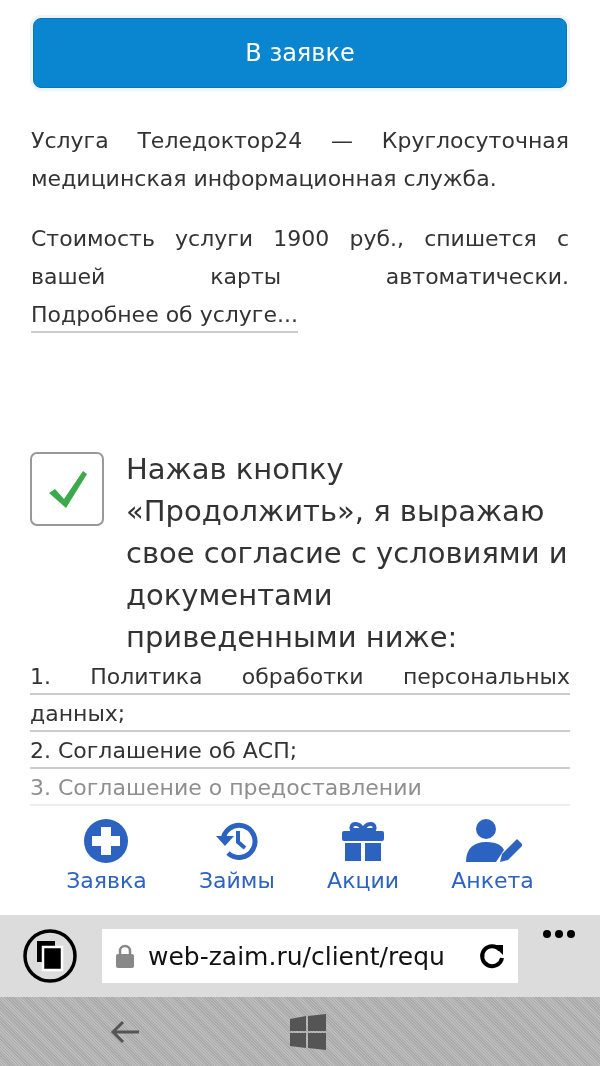 Image resolution: width=600 pixels, height=1066 pixels. Describe the element at coordinates (125, 956) in the screenshot. I see `lock-icon` at that location.